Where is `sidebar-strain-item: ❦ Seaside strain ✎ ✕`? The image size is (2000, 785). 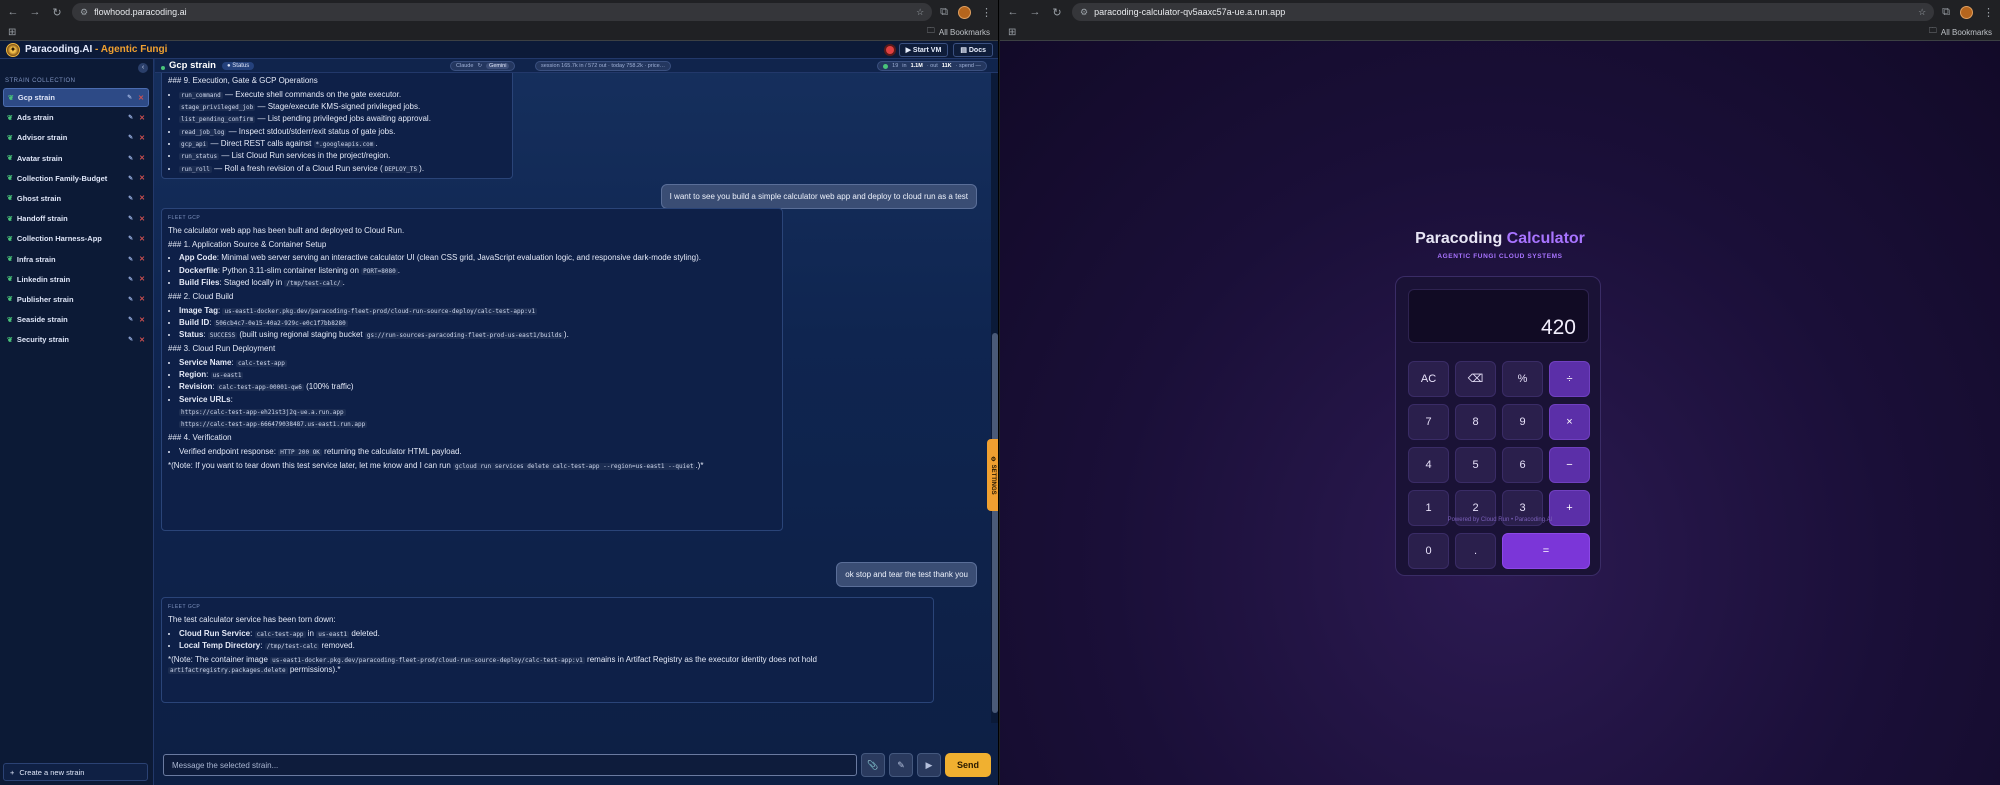
sidebar-strain-item: ❦ Seaside strain ✎ ✕ is located at coordinates (76, 319).